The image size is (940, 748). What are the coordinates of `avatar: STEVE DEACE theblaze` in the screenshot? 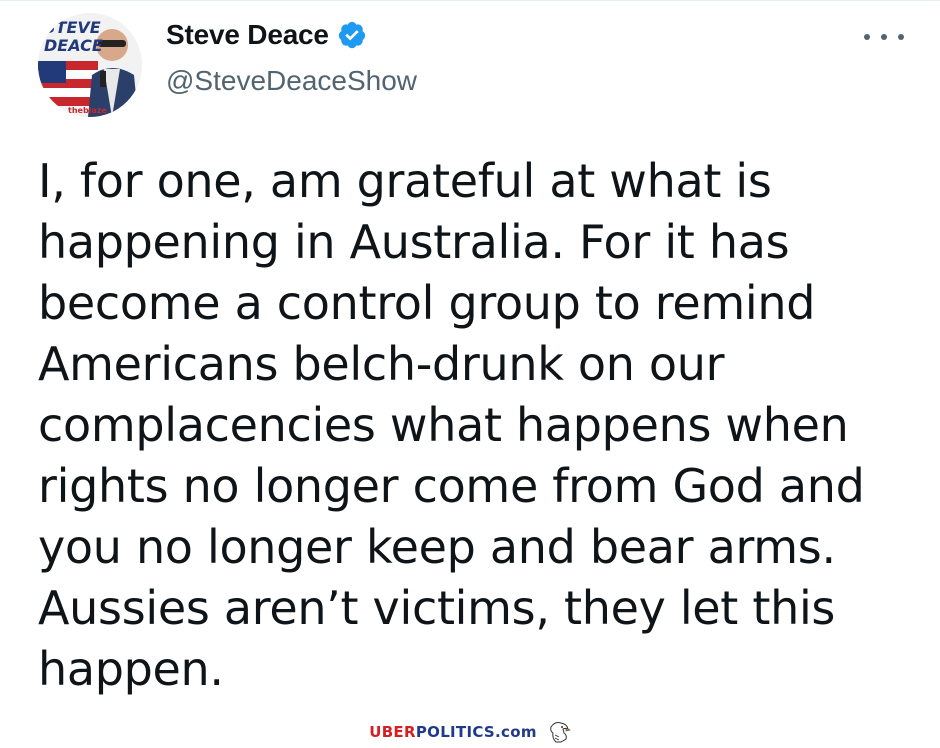 It's located at (90, 65).